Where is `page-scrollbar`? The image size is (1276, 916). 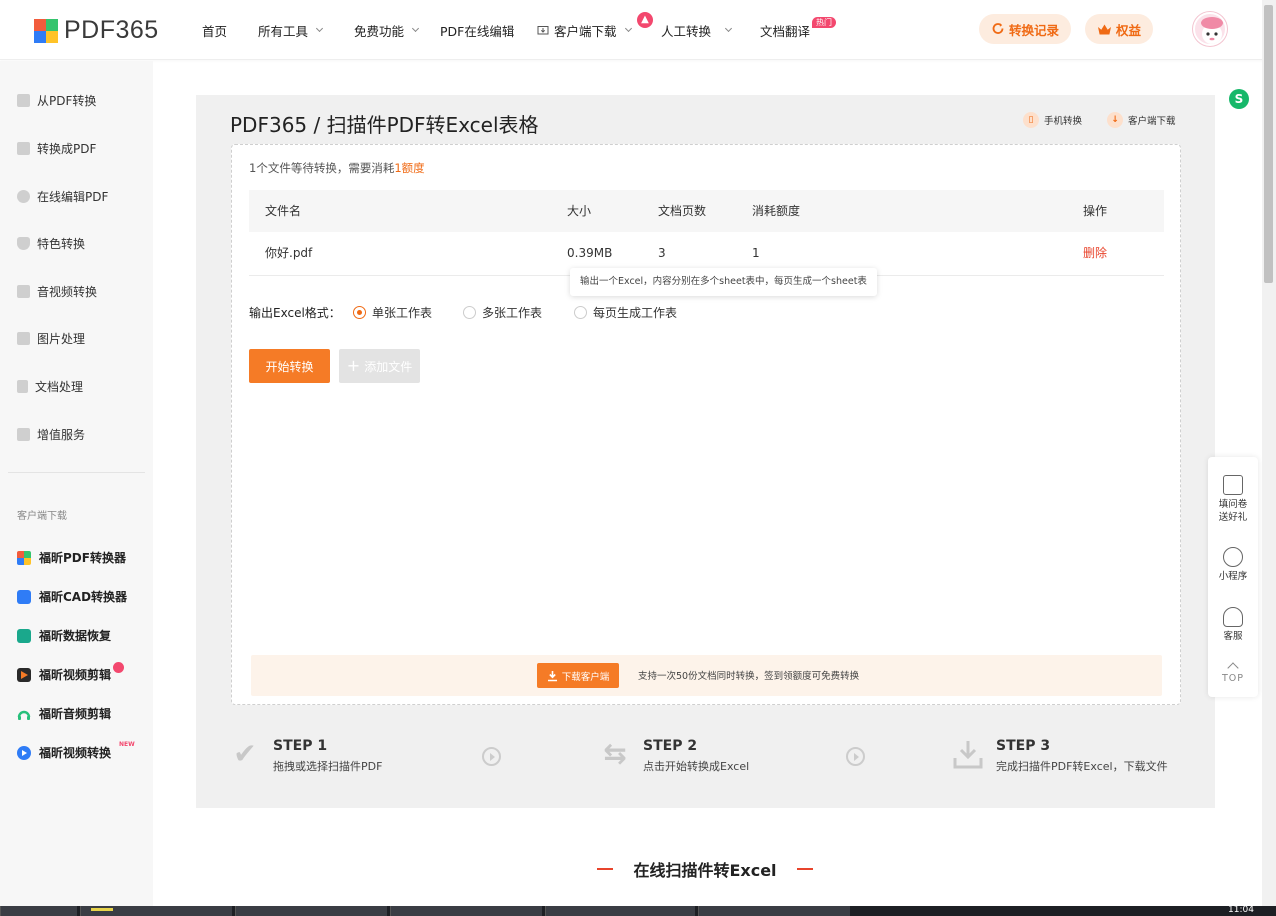
page-scrollbar is located at coordinates (1269, 453).